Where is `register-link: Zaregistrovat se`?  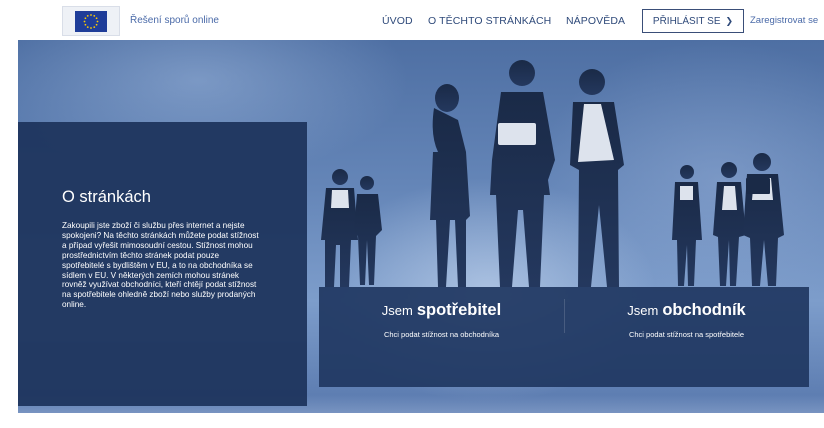 register-link: Zaregistrovat se is located at coordinates (784, 20).